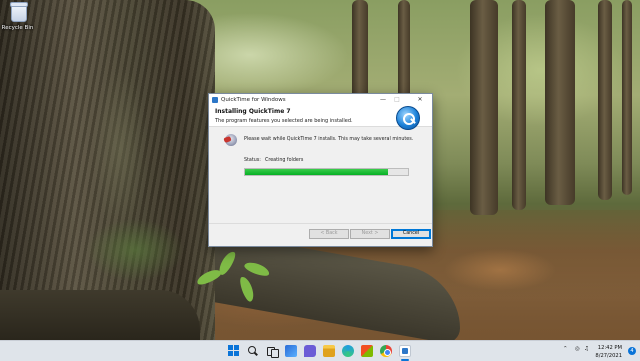 The width and height of the screenshot is (640, 361). Describe the element at coordinates (411, 234) in the screenshot. I see `cancel-button: Cancel` at that location.